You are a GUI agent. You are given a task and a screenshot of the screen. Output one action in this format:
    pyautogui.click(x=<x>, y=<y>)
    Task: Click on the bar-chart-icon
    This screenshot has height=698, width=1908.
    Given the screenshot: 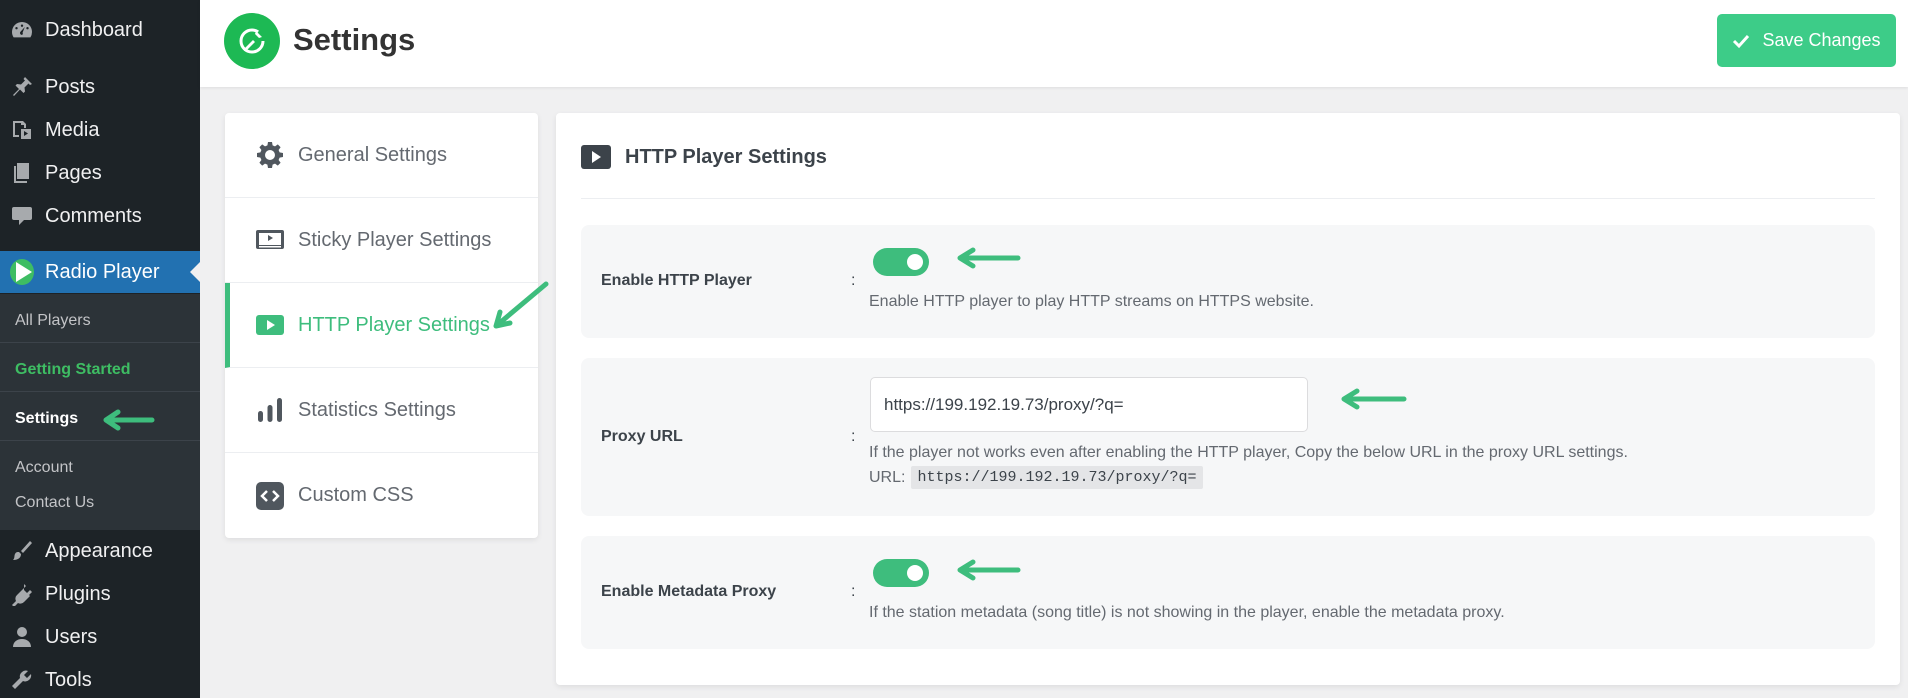 What is the action you would take?
    pyautogui.click(x=270, y=410)
    